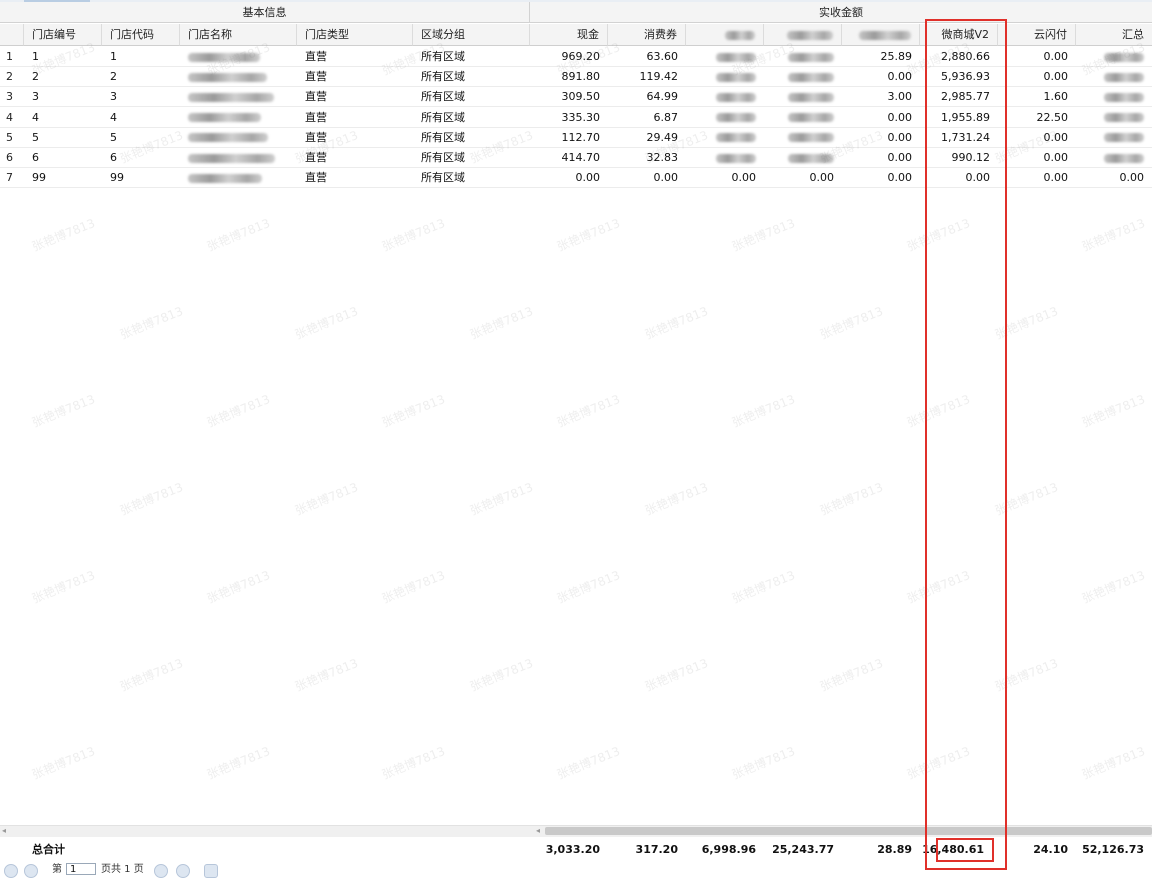  What do you see at coordinates (183, 871) in the screenshot?
I see `last-page-icon` at bounding box center [183, 871].